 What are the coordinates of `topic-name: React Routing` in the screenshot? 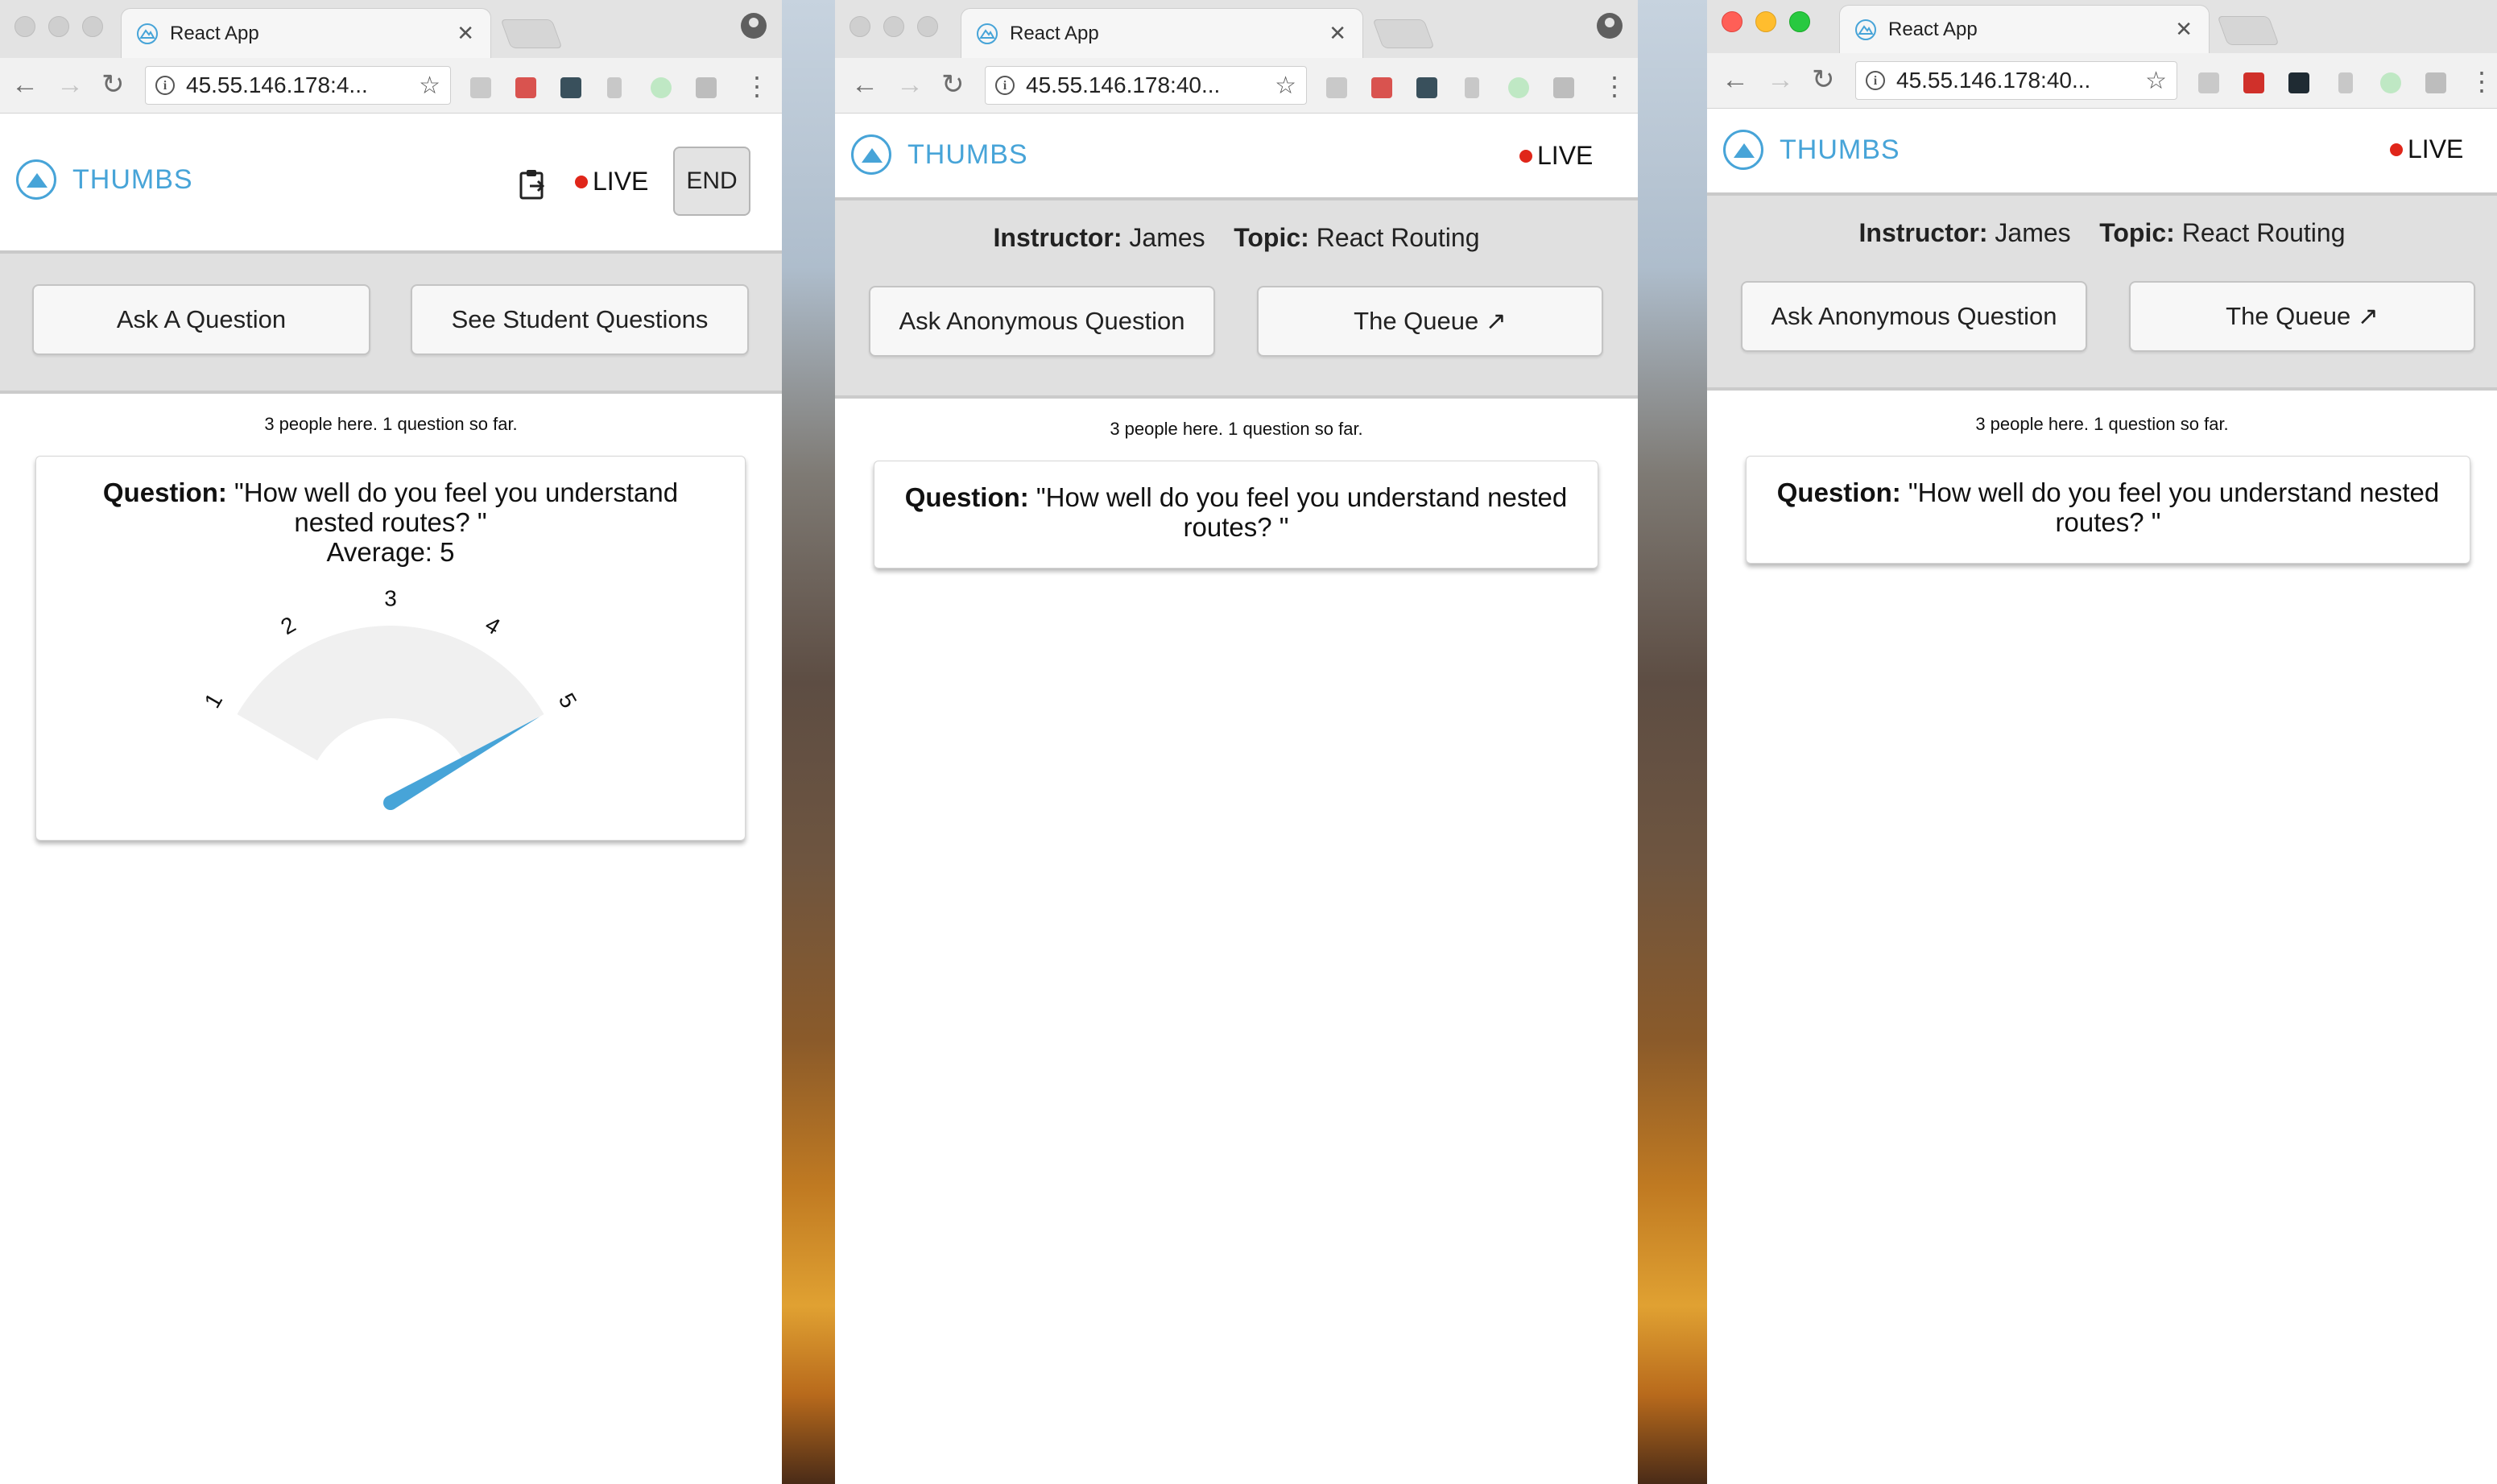 It's located at (2263, 232).